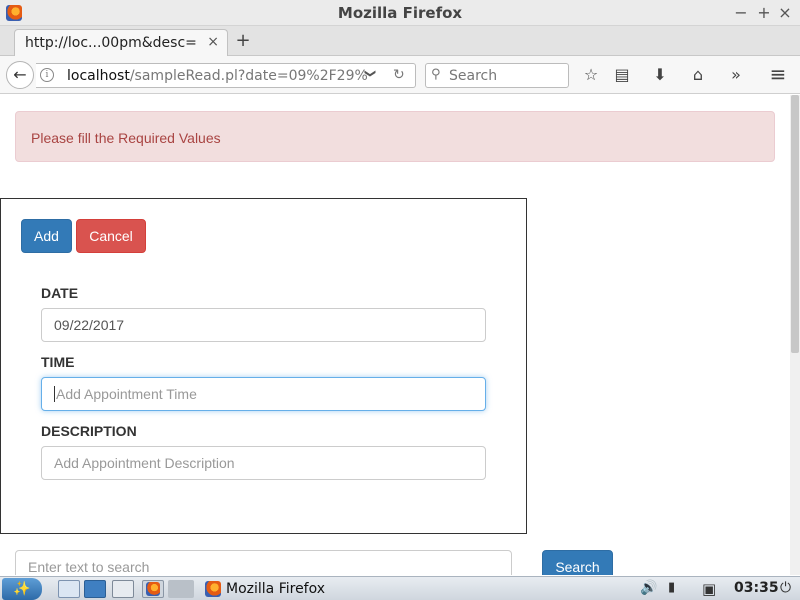 This screenshot has width=800, height=600. What do you see at coordinates (54, 394) in the screenshot?
I see `text-caret` at bounding box center [54, 394].